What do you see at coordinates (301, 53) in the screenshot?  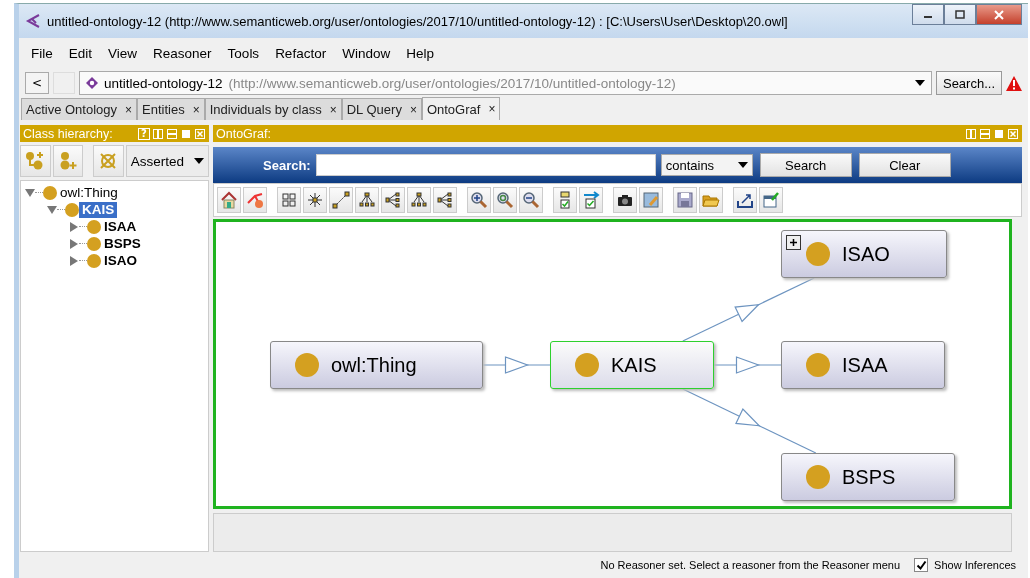 I see `menu-item: Refactor` at bounding box center [301, 53].